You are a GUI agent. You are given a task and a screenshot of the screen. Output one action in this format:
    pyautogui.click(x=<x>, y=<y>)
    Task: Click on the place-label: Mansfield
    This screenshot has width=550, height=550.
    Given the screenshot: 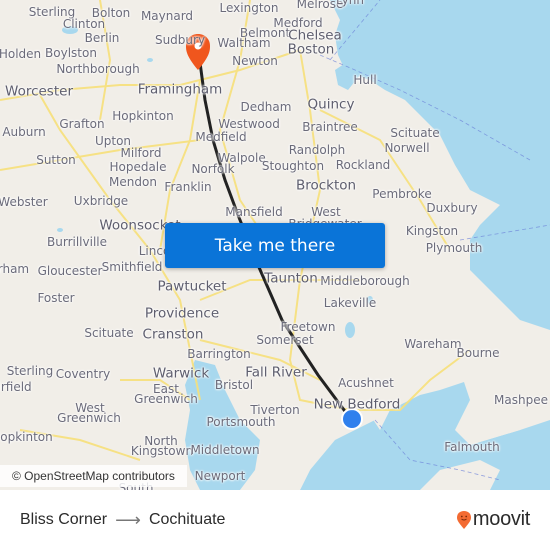 What is the action you would take?
    pyautogui.click(x=254, y=212)
    